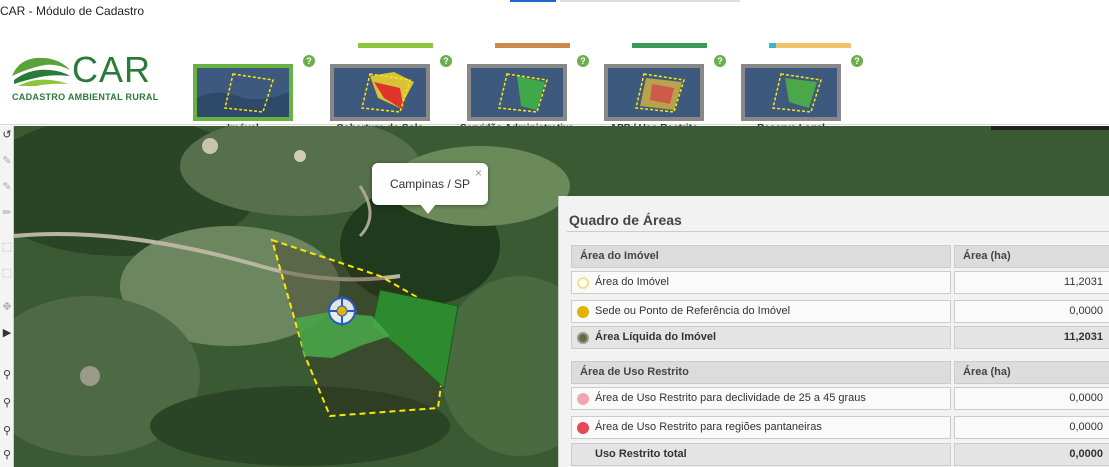 This screenshot has height=467, width=1109. I want to click on table-row: Área Líquida do Imóvel 11,2031, so click(840, 337).